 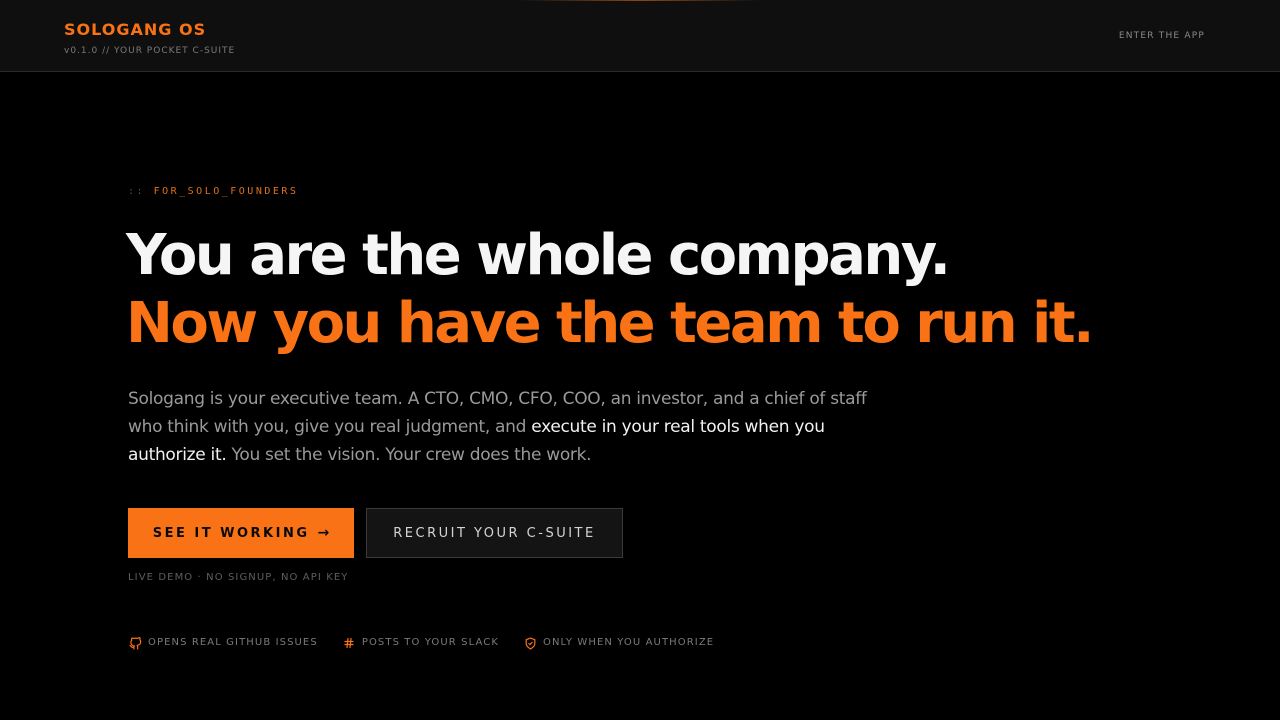 What do you see at coordinates (226, 191) in the screenshot?
I see `eyebrow-tag: FOR_SOLO_FOUNDERS` at bounding box center [226, 191].